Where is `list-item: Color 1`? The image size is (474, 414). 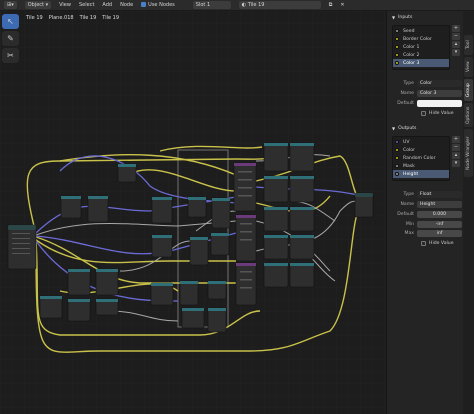 list-item: Color 1 is located at coordinates (421, 47).